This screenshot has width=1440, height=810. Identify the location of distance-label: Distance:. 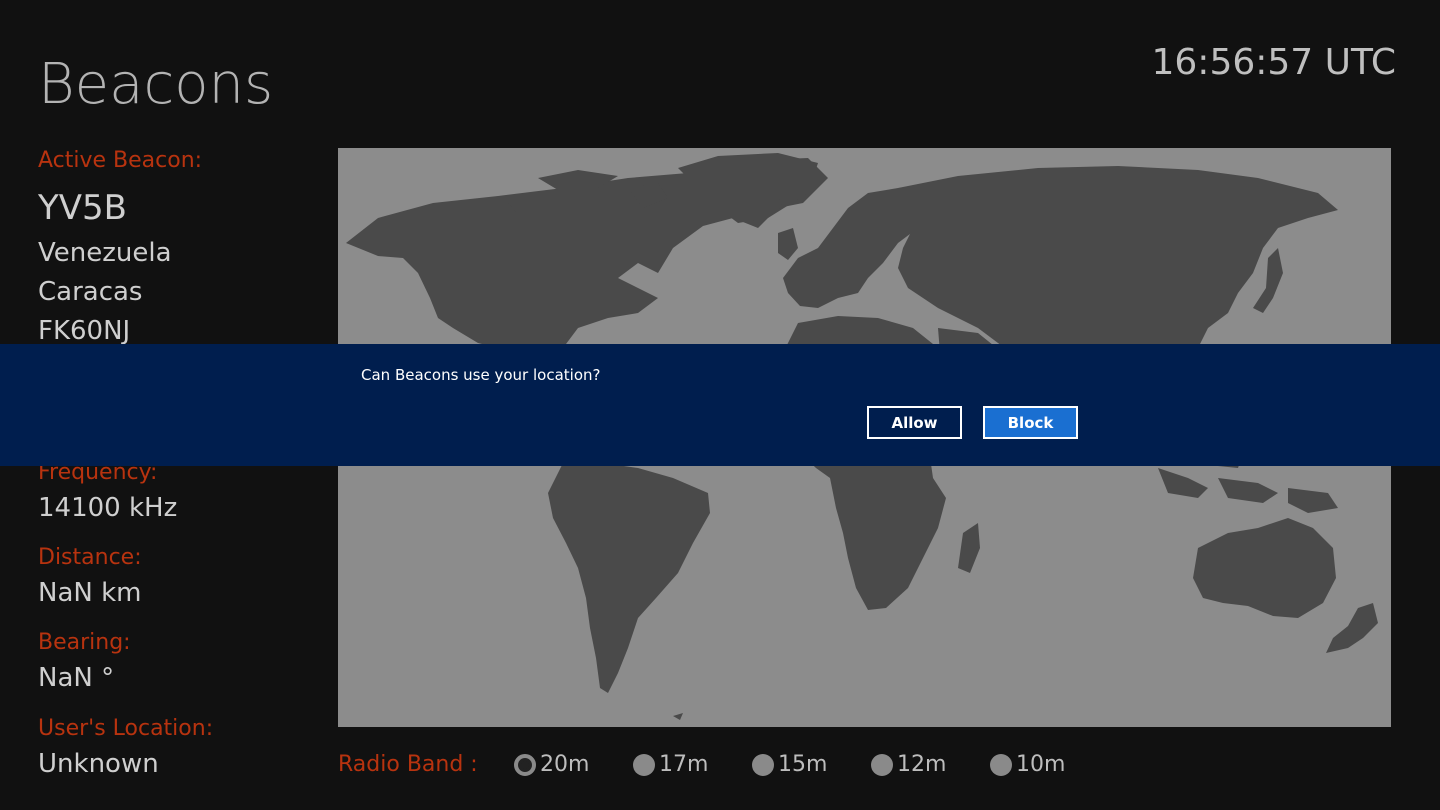
(90, 557).